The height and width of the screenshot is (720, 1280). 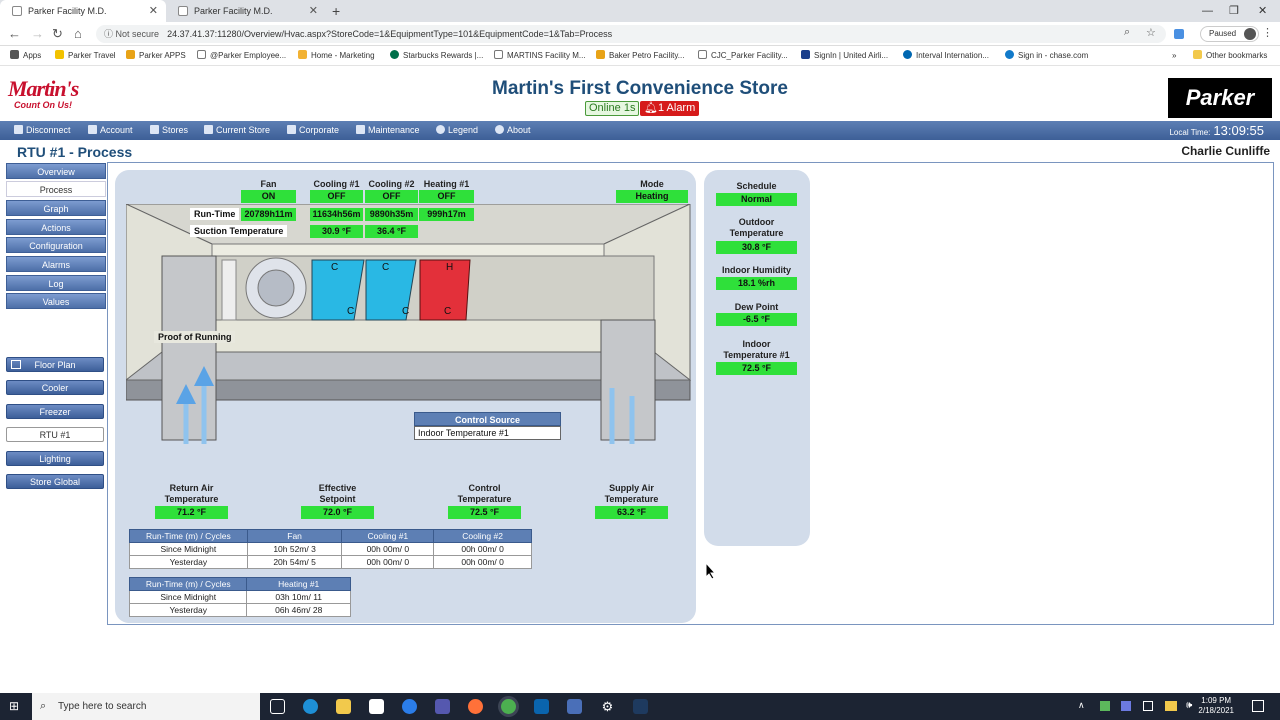 What do you see at coordinates (291, 129) in the screenshot?
I see `building-icon` at bounding box center [291, 129].